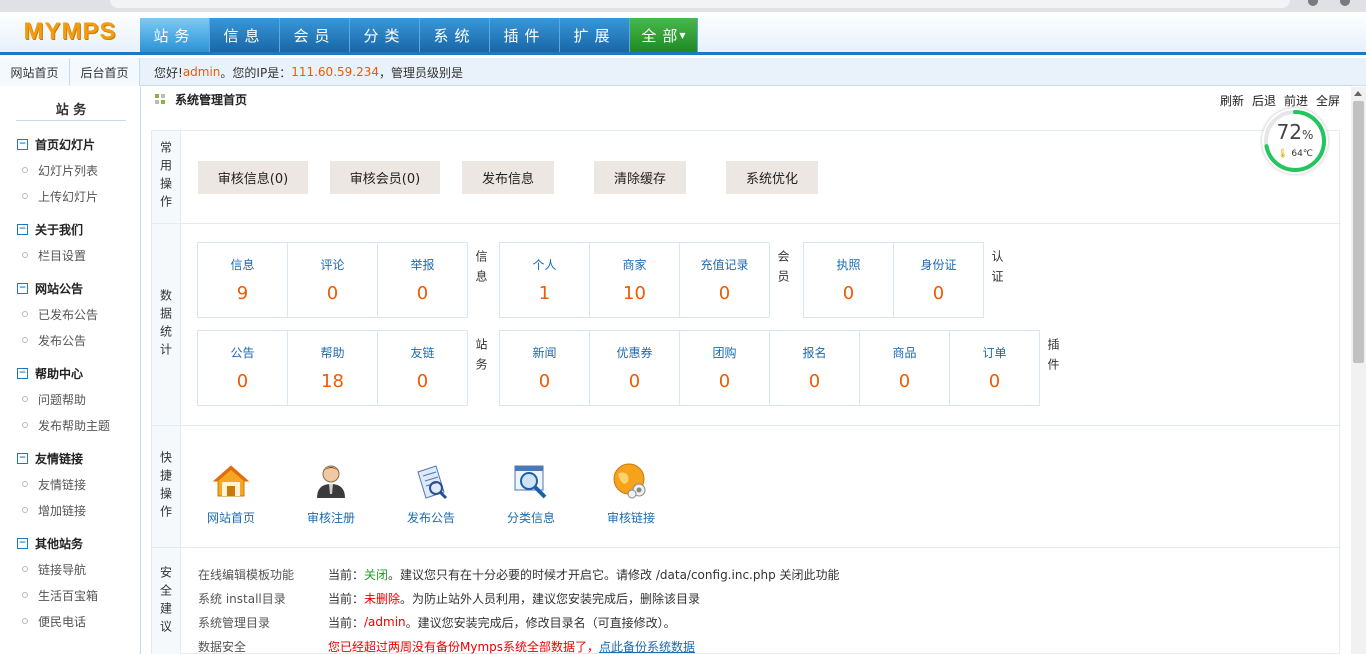 The image size is (1366, 654). Describe the element at coordinates (1264, 100) in the screenshot. I see `back-link: 后退` at that location.